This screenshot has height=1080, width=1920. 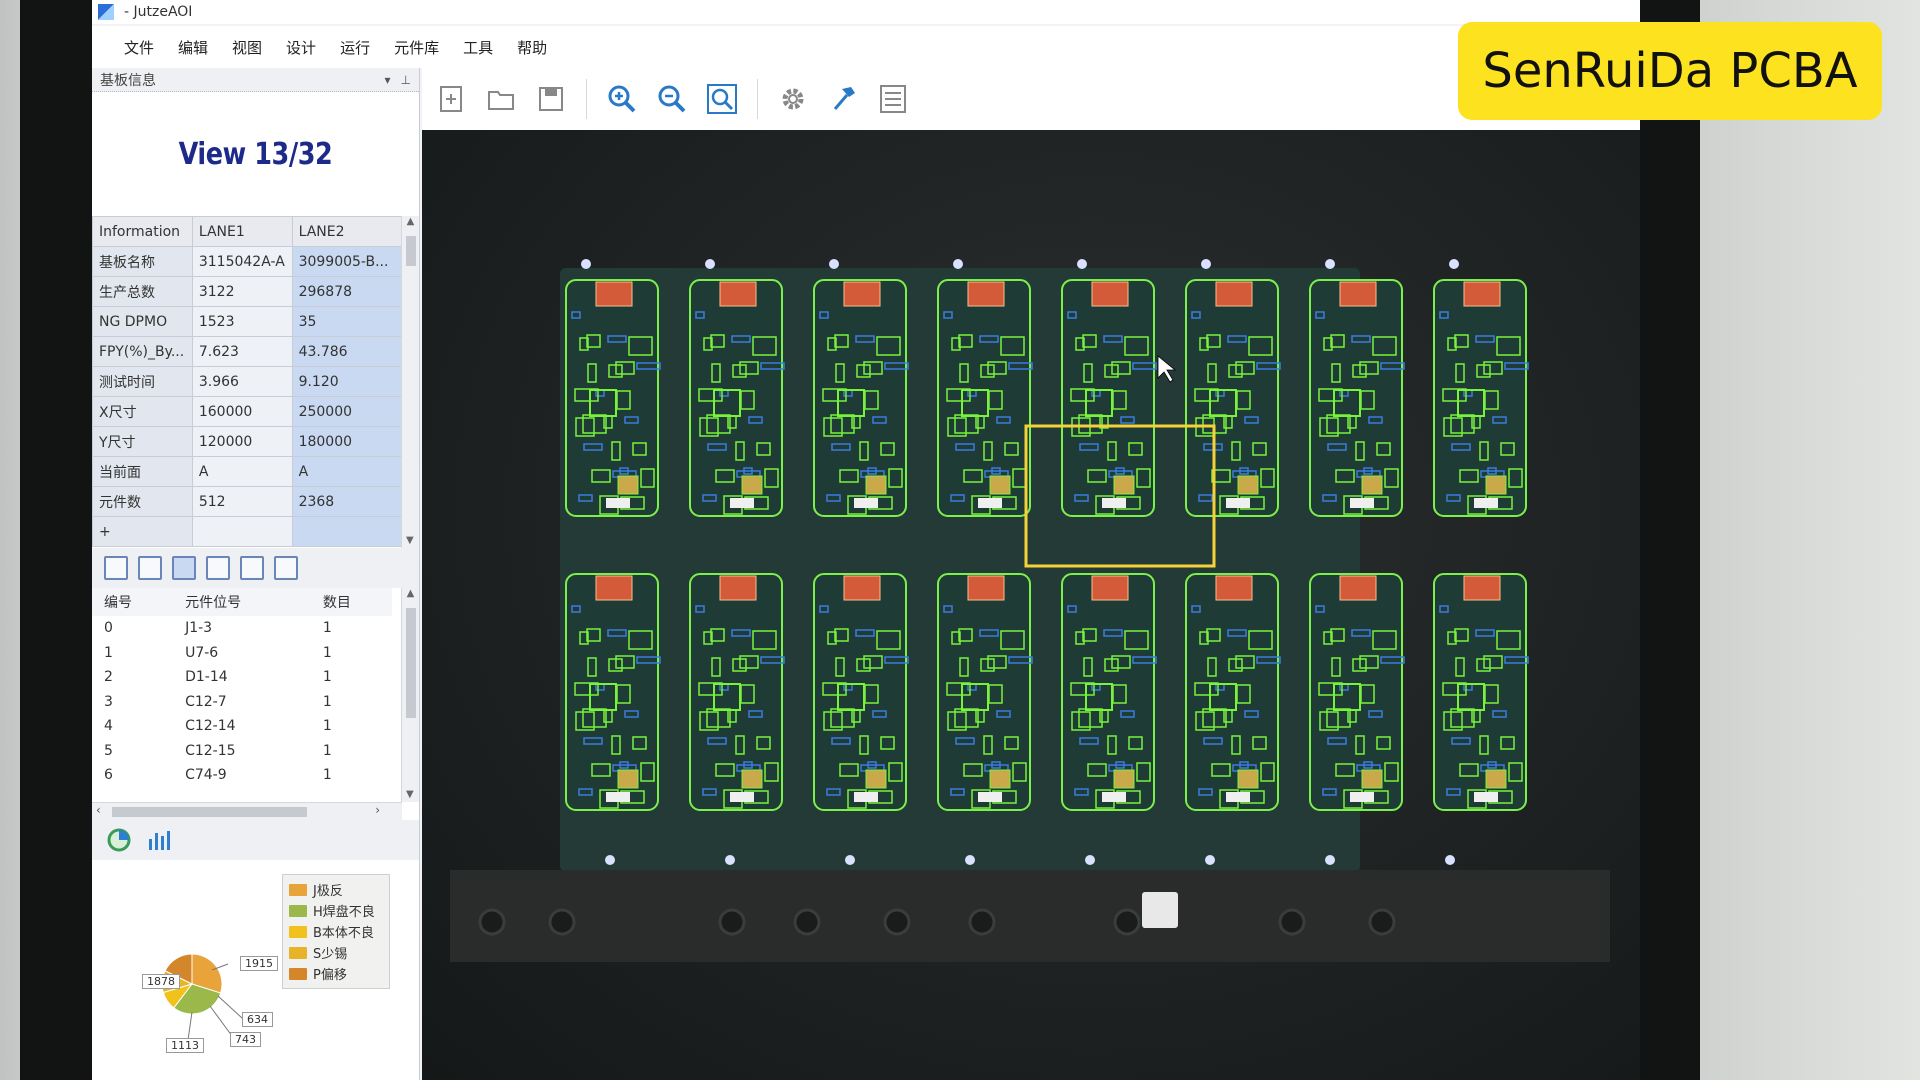 I want to click on menu-edit: 编辑, so click(x=193, y=47).